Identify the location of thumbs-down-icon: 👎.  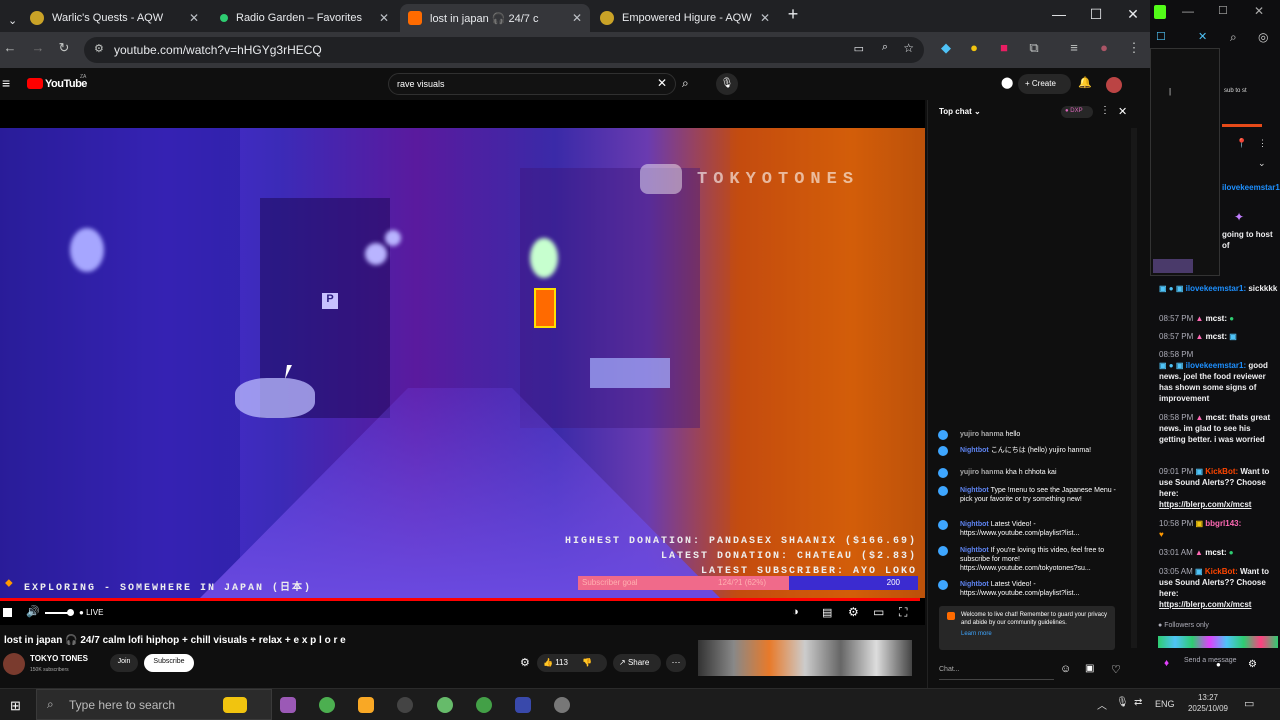
(587, 662).